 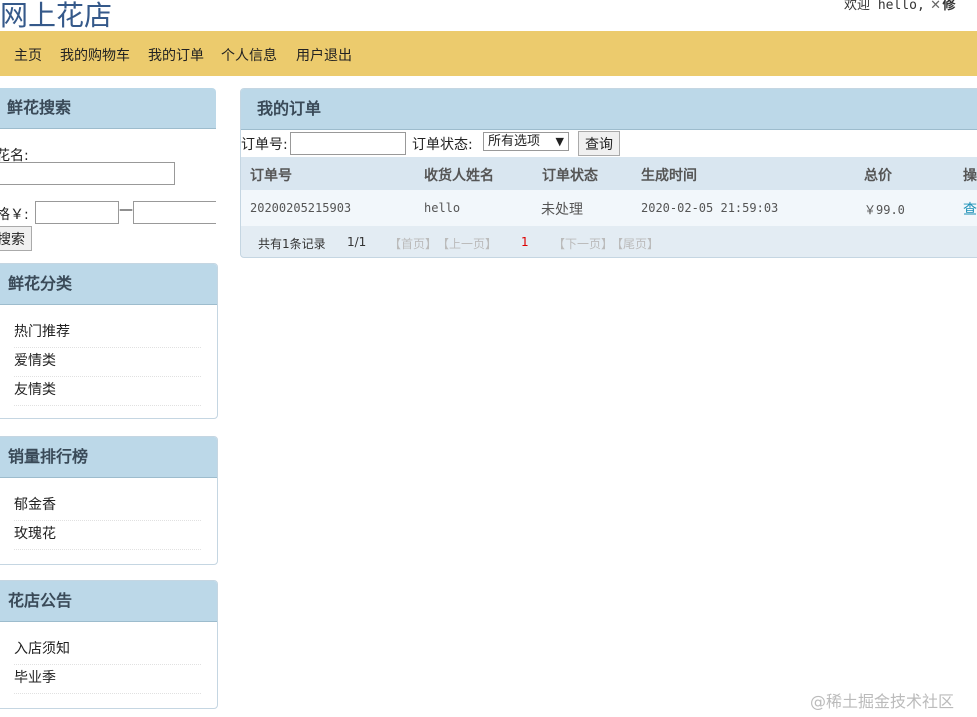 I want to click on pager-total: 共有1条记录, so click(x=292, y=244).